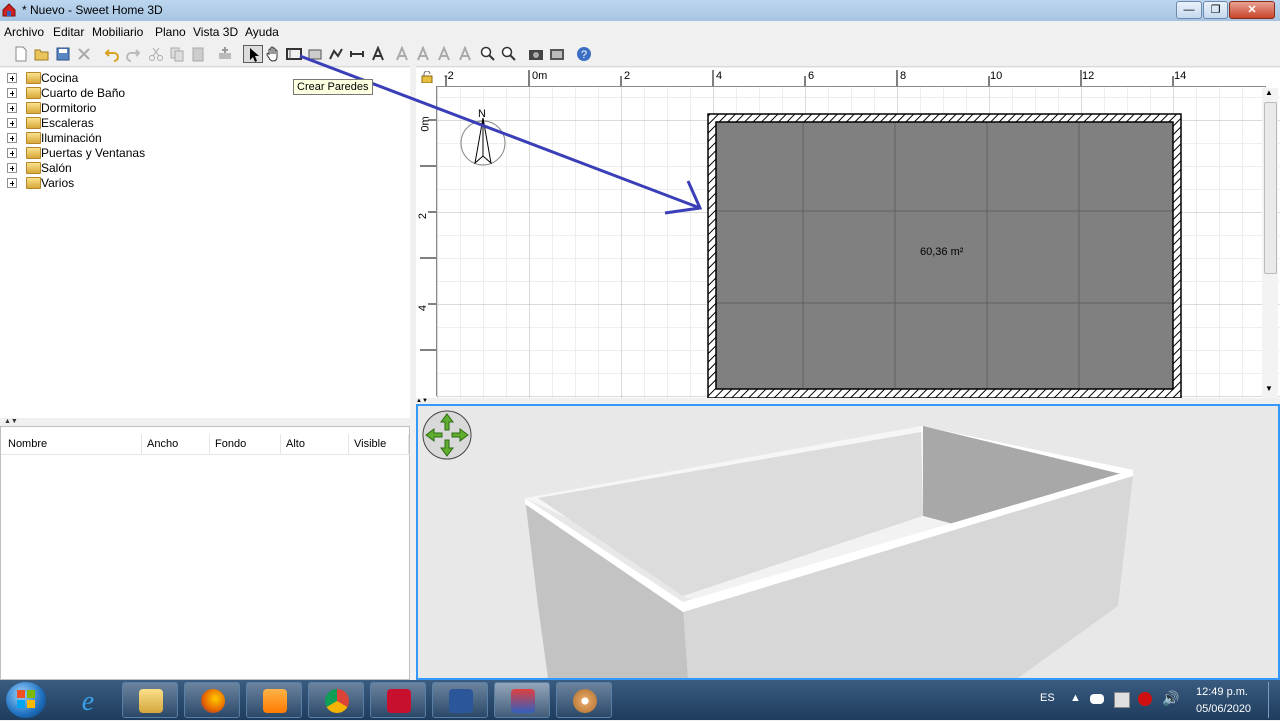 This screenshot has width=1280, height=721. Describe the element at coordinates (1222, 692) in the screenshot. I see `clock-time: 12:49 p.m.` at that location.